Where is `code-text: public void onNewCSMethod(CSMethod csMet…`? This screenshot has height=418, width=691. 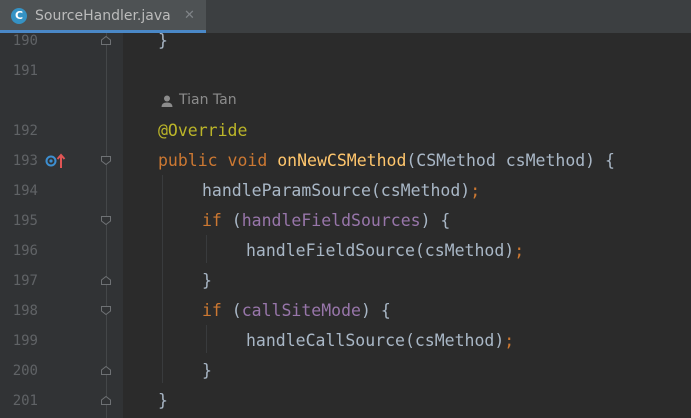 code-text: public void onNewCSMethod(CSMethod csMet… is located at coordinates (386, 161).